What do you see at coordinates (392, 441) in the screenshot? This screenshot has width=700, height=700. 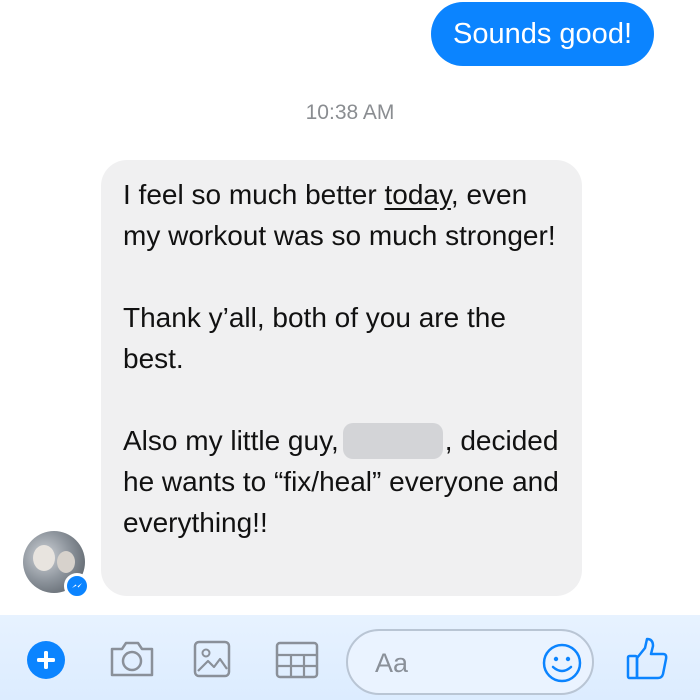 I see `redacted-name` at bounding box center [392, 441].